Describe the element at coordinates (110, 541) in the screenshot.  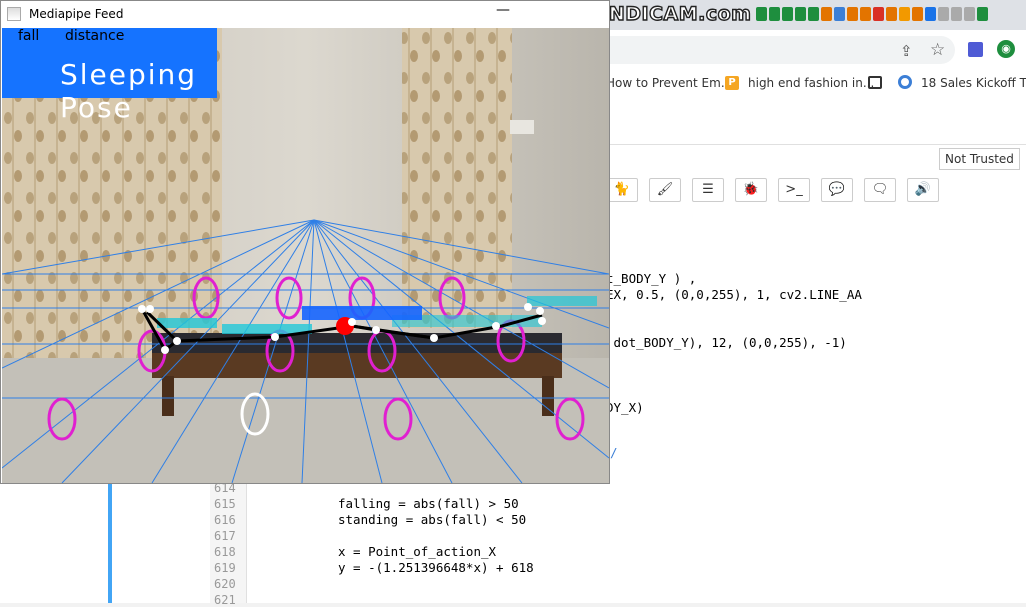
I see `cell-selection-bar` at that location.